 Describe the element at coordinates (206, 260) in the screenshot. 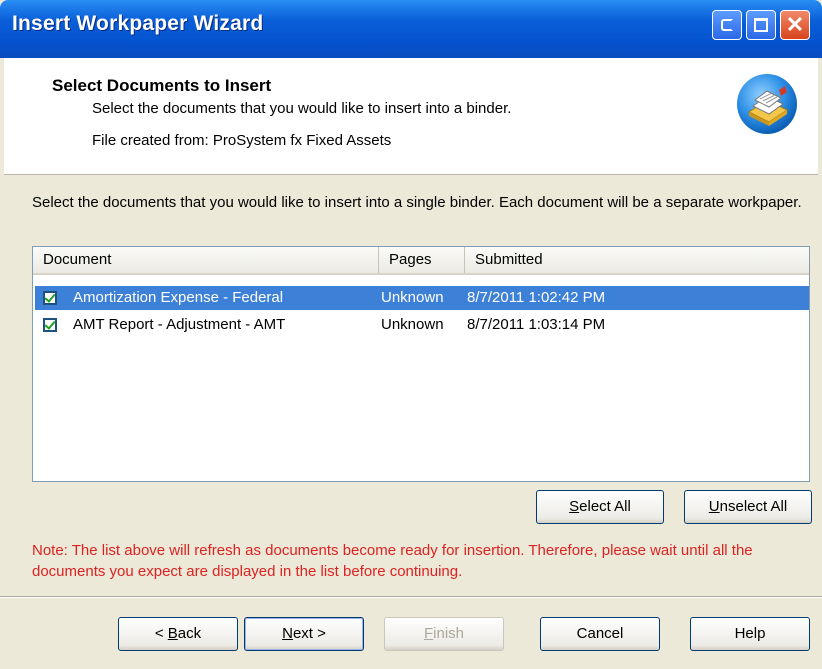

I see `column-header-document: Document` at that location.